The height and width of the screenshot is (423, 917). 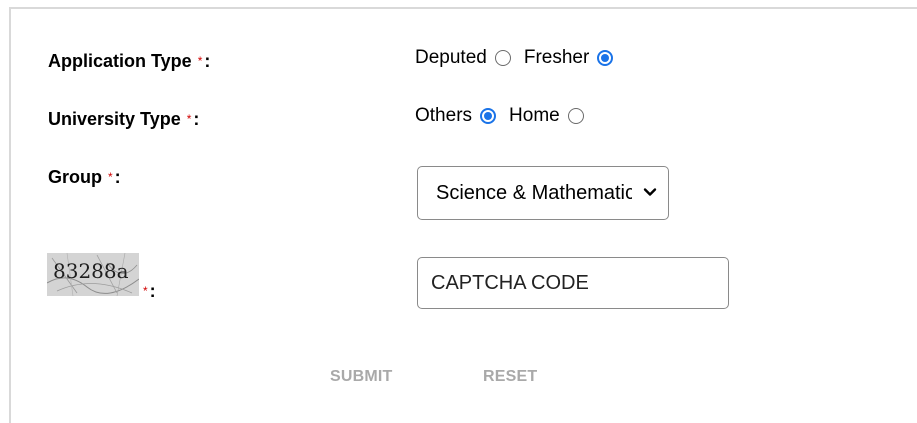 What do you see at coordinates (502, 58) in the screenshot?
I see `radio-deputed` at bounding box center [502, 58].